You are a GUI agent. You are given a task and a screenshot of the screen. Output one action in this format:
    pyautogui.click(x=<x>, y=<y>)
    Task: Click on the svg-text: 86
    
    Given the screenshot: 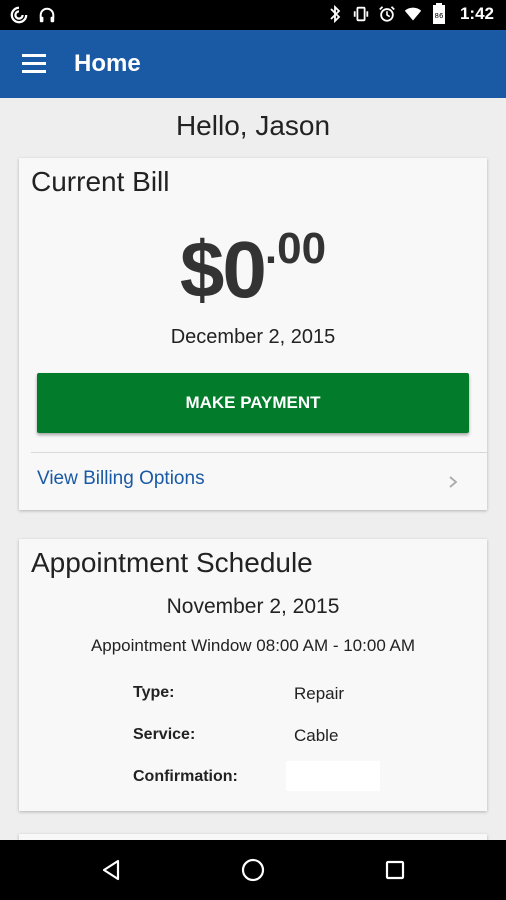 What is the action you would take?
    pyautogui.click(x=439, y=16)
    